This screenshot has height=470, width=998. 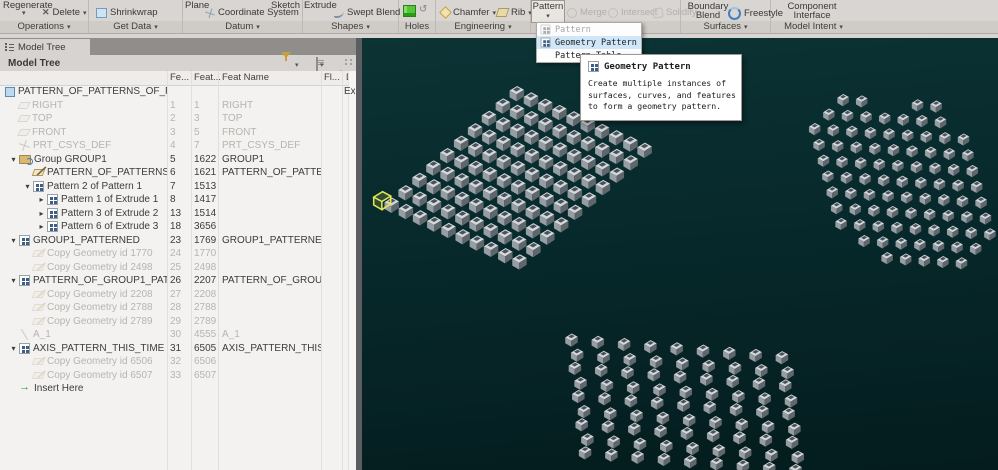 I want to click on hole-button, so click(x=409, y=11).